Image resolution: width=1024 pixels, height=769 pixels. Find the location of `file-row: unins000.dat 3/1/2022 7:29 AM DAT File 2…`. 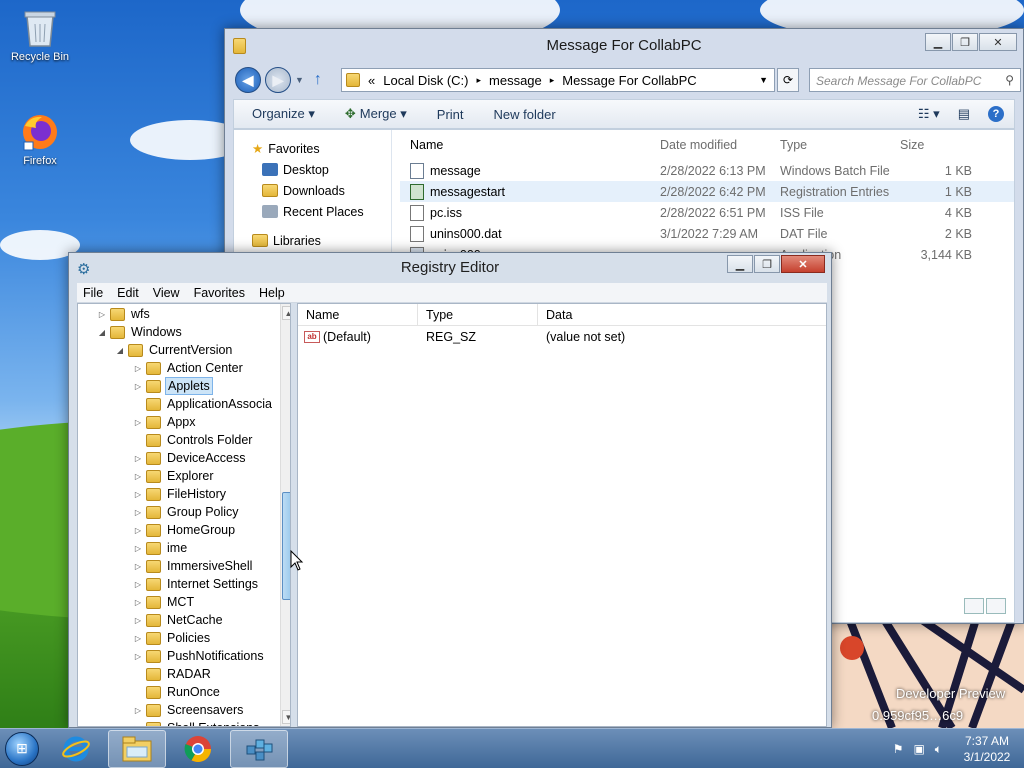

file-row: unins000.dat 3/1/2022 7:29 AM DAT File 2… is located at coordinates (707, 233).